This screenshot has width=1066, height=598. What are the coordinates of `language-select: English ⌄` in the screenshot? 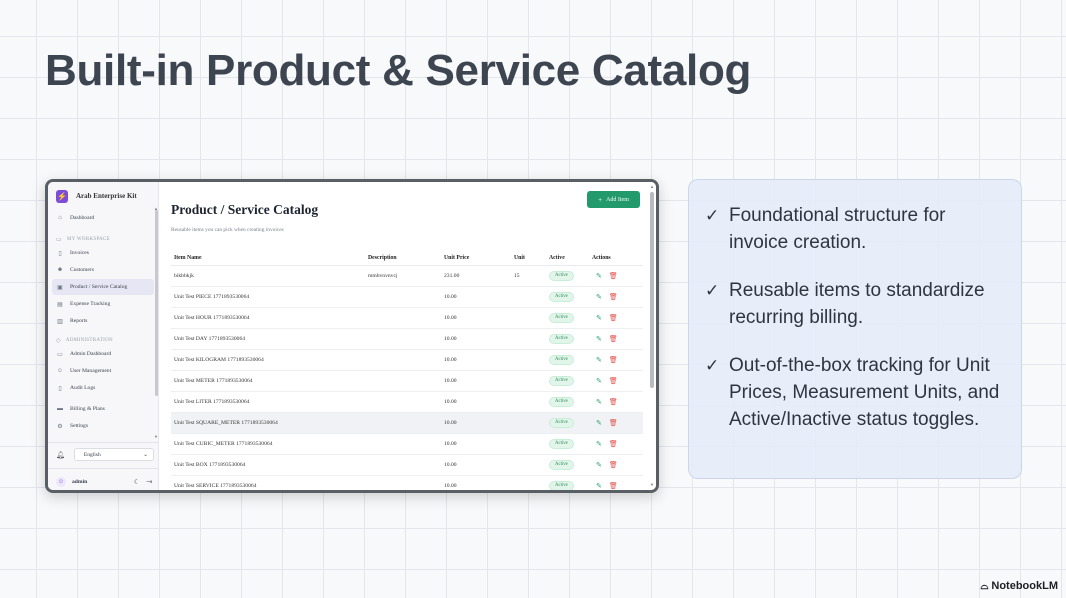 It's located at (113, 454).